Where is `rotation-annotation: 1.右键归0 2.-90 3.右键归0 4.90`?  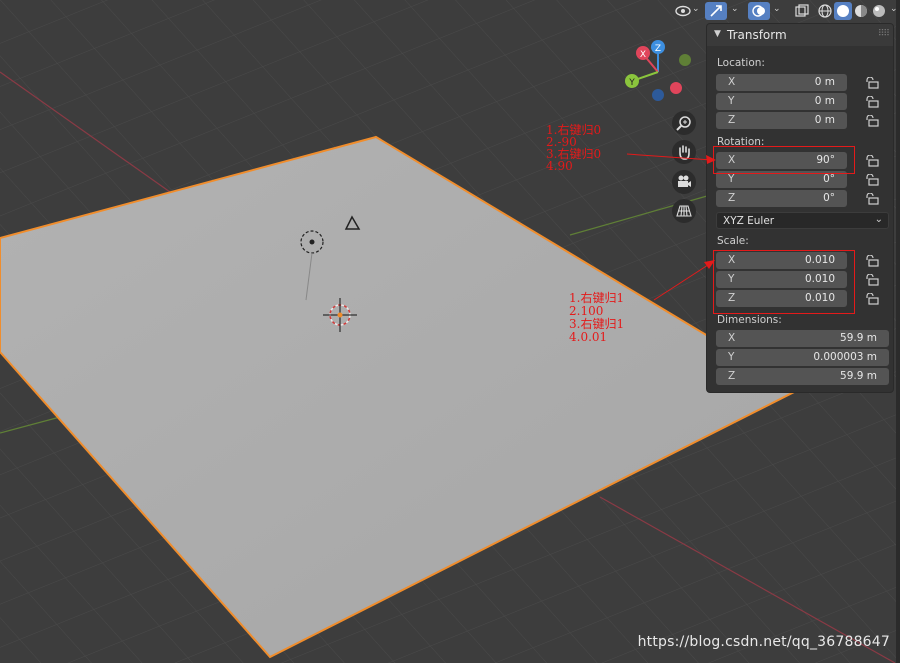
rotation-annotation: 1.右键归0 2.-90 3.右键归0 4.90 is located at coordinates (573, 148).